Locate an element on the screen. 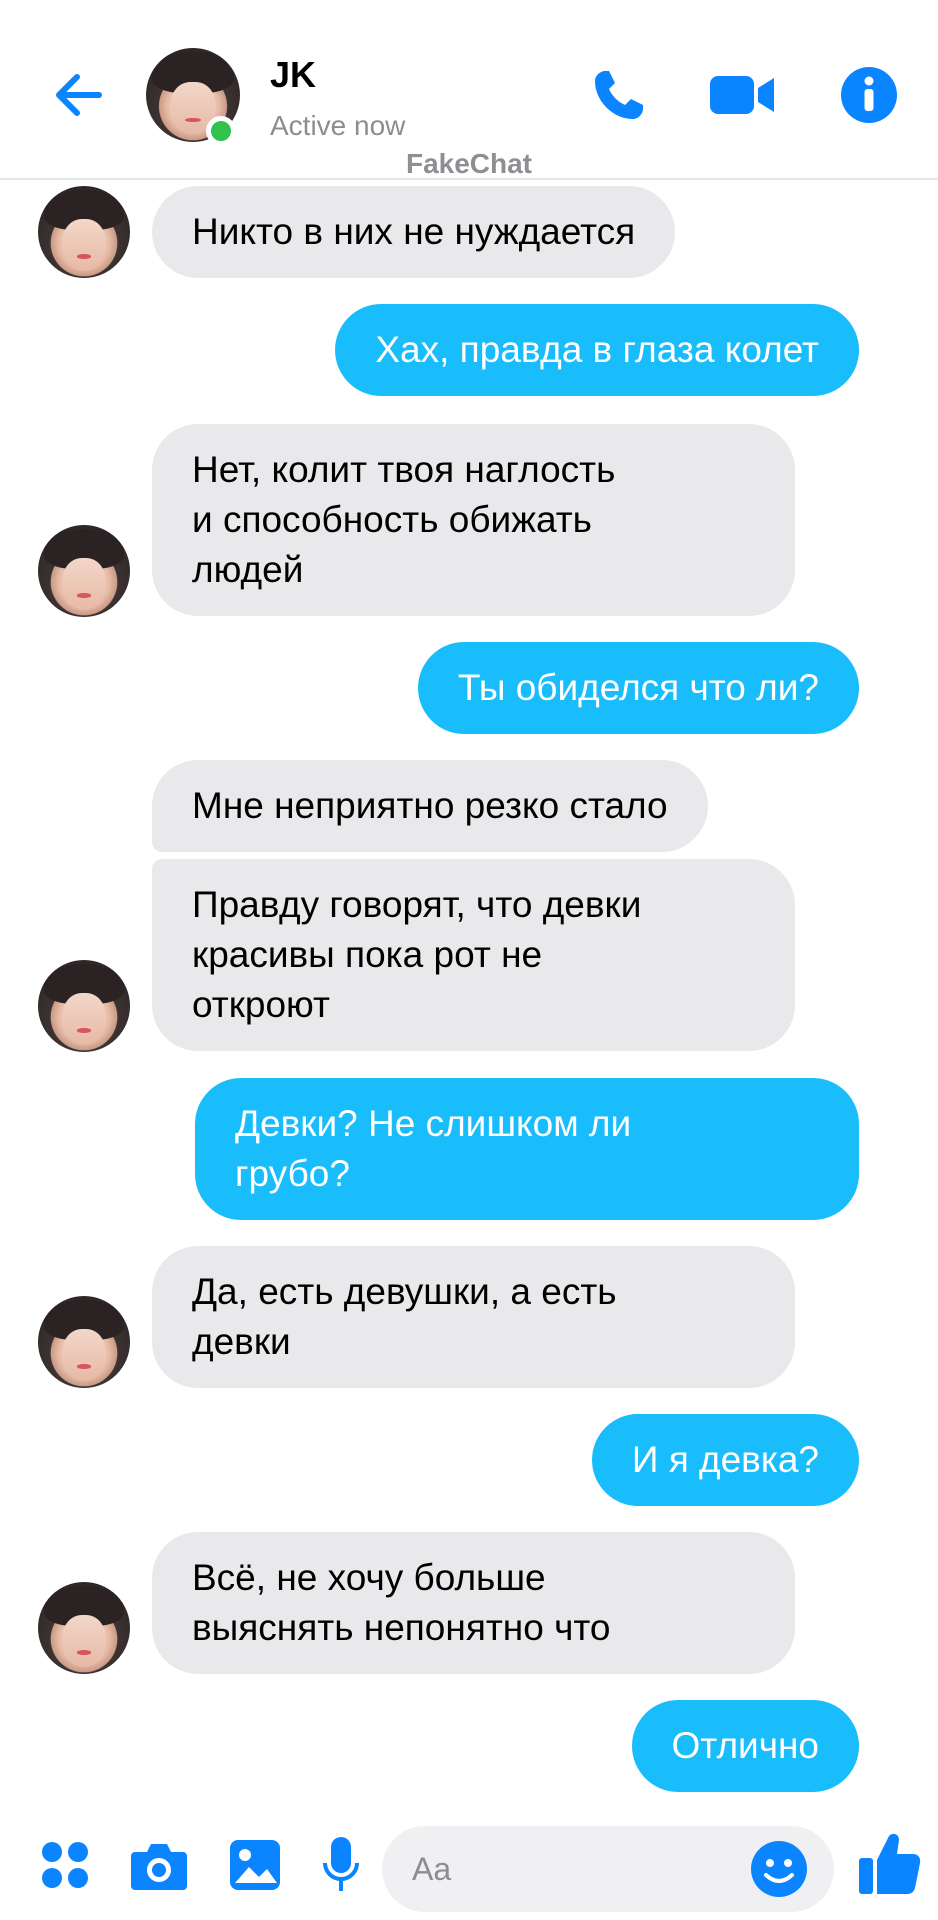 This screenshot has width=938, height=1920. message-text: Да, есть девушки, а есть девки is located at coordinates (404, 1316).